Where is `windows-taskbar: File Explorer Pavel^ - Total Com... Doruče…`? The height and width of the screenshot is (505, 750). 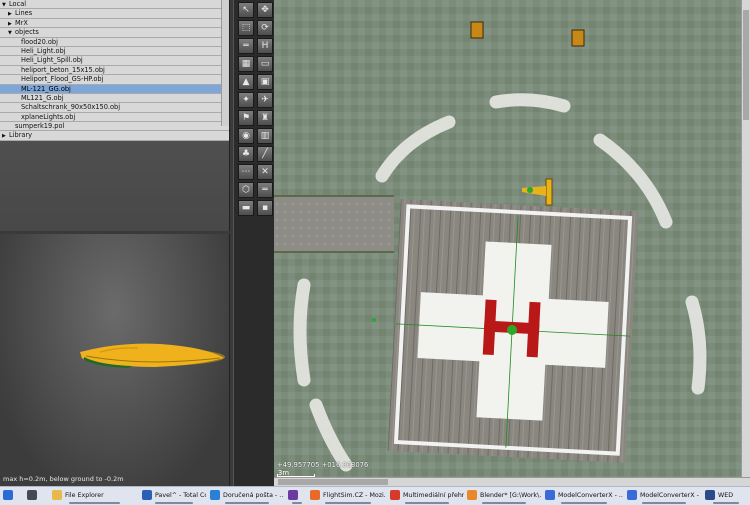 windows-taskbar: File Explorer Pavel^ - Total Com... Doruče… is located at coordinates (375, 495).